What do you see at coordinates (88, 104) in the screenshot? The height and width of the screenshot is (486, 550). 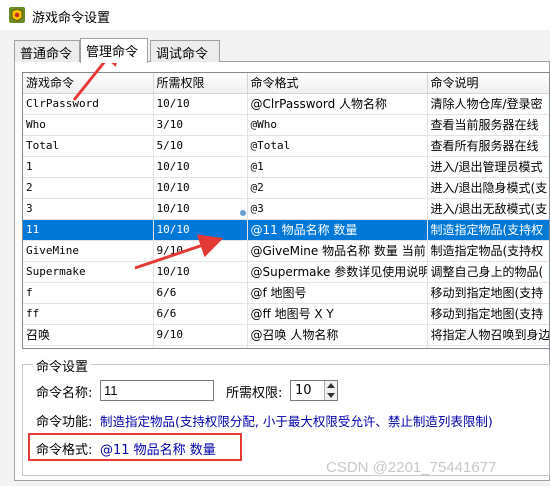 I see `cell-command: ClrPassword` at bounding box center [88, 104].